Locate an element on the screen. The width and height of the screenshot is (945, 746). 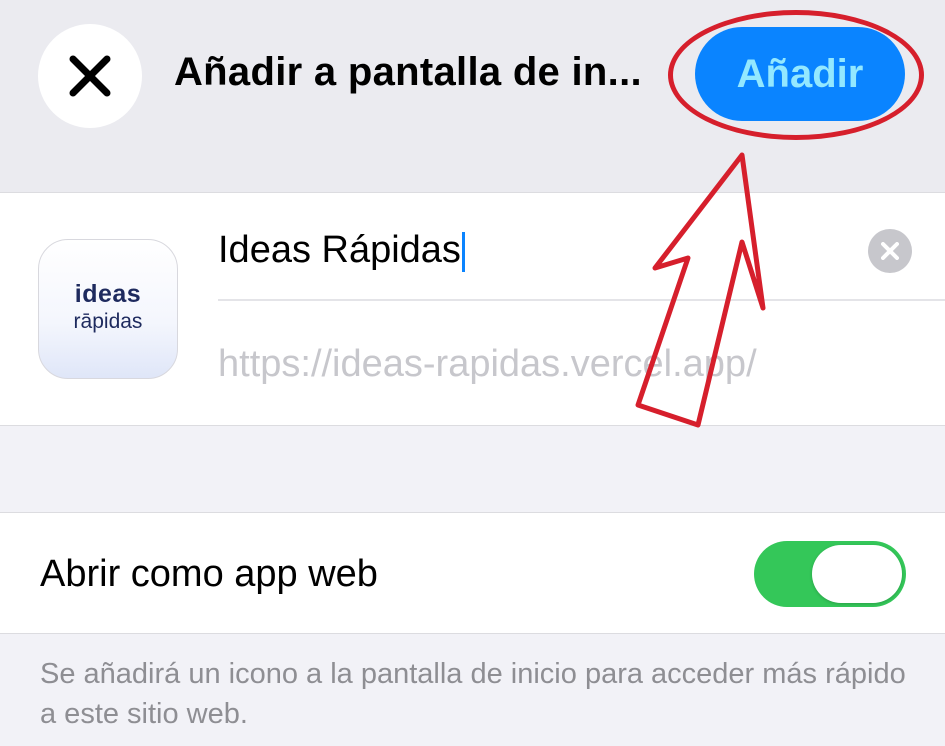
app-icon-text-line1: ideas is located at coordinates (108, 294).